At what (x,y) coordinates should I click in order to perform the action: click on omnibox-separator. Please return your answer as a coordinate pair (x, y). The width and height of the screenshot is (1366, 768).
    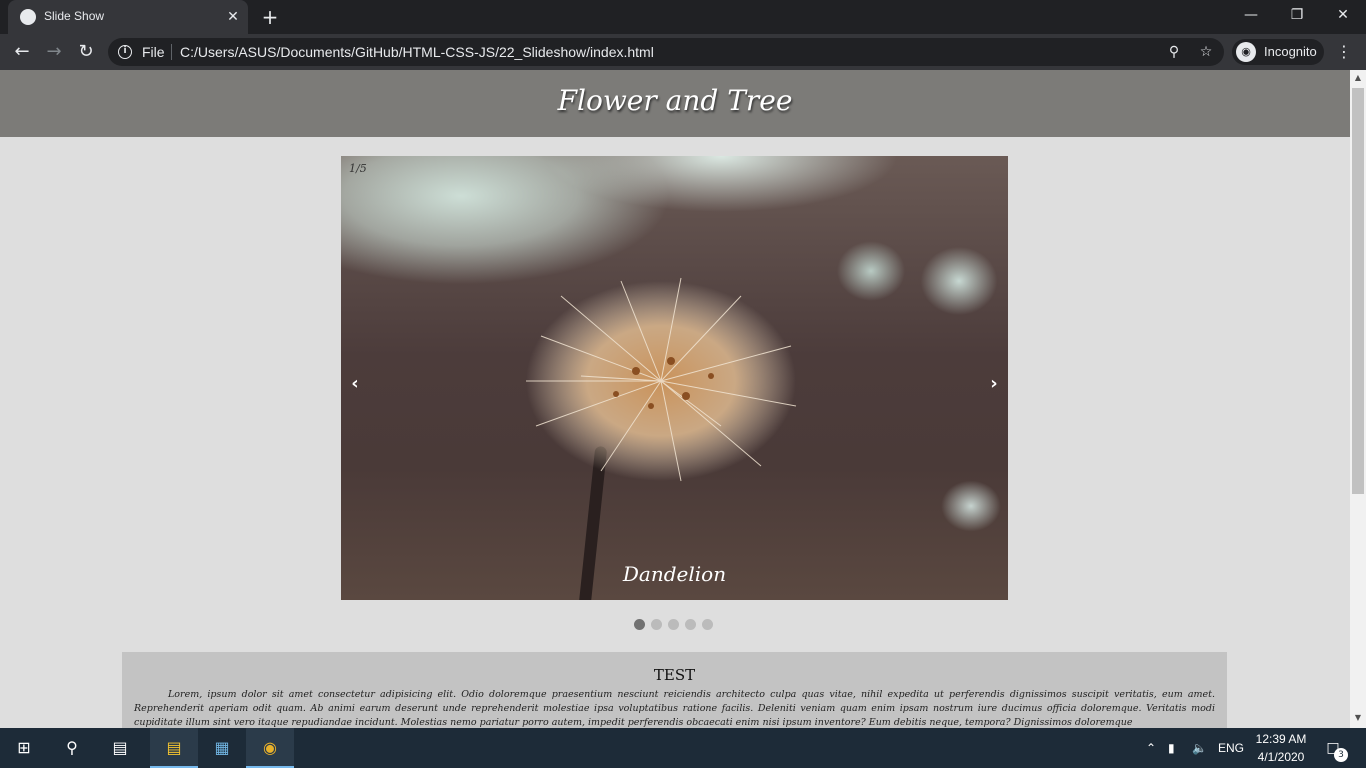
    Looking at the image, I should click on (171, 52).